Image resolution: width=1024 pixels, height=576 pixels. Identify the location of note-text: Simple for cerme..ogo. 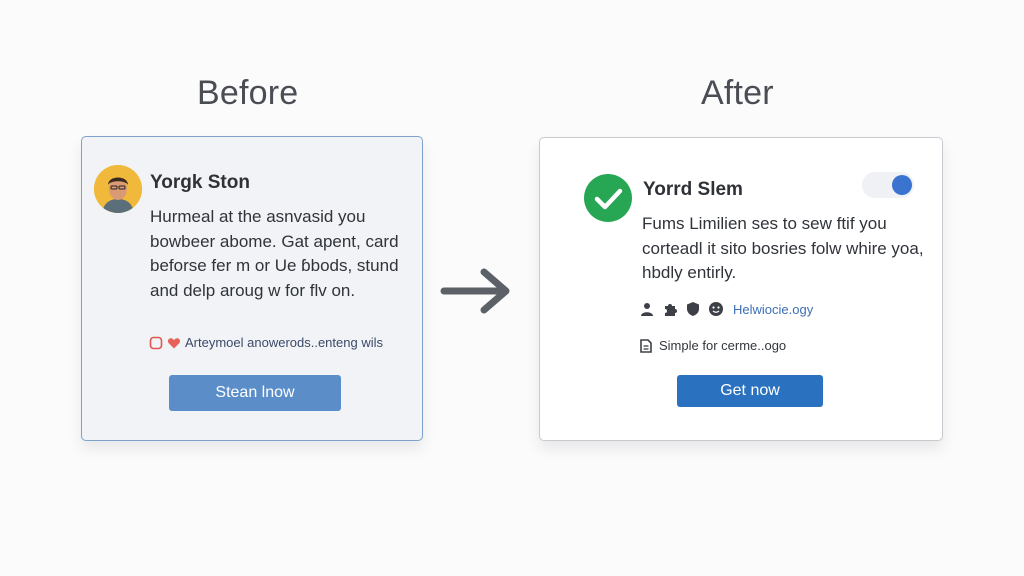
(723, 345).